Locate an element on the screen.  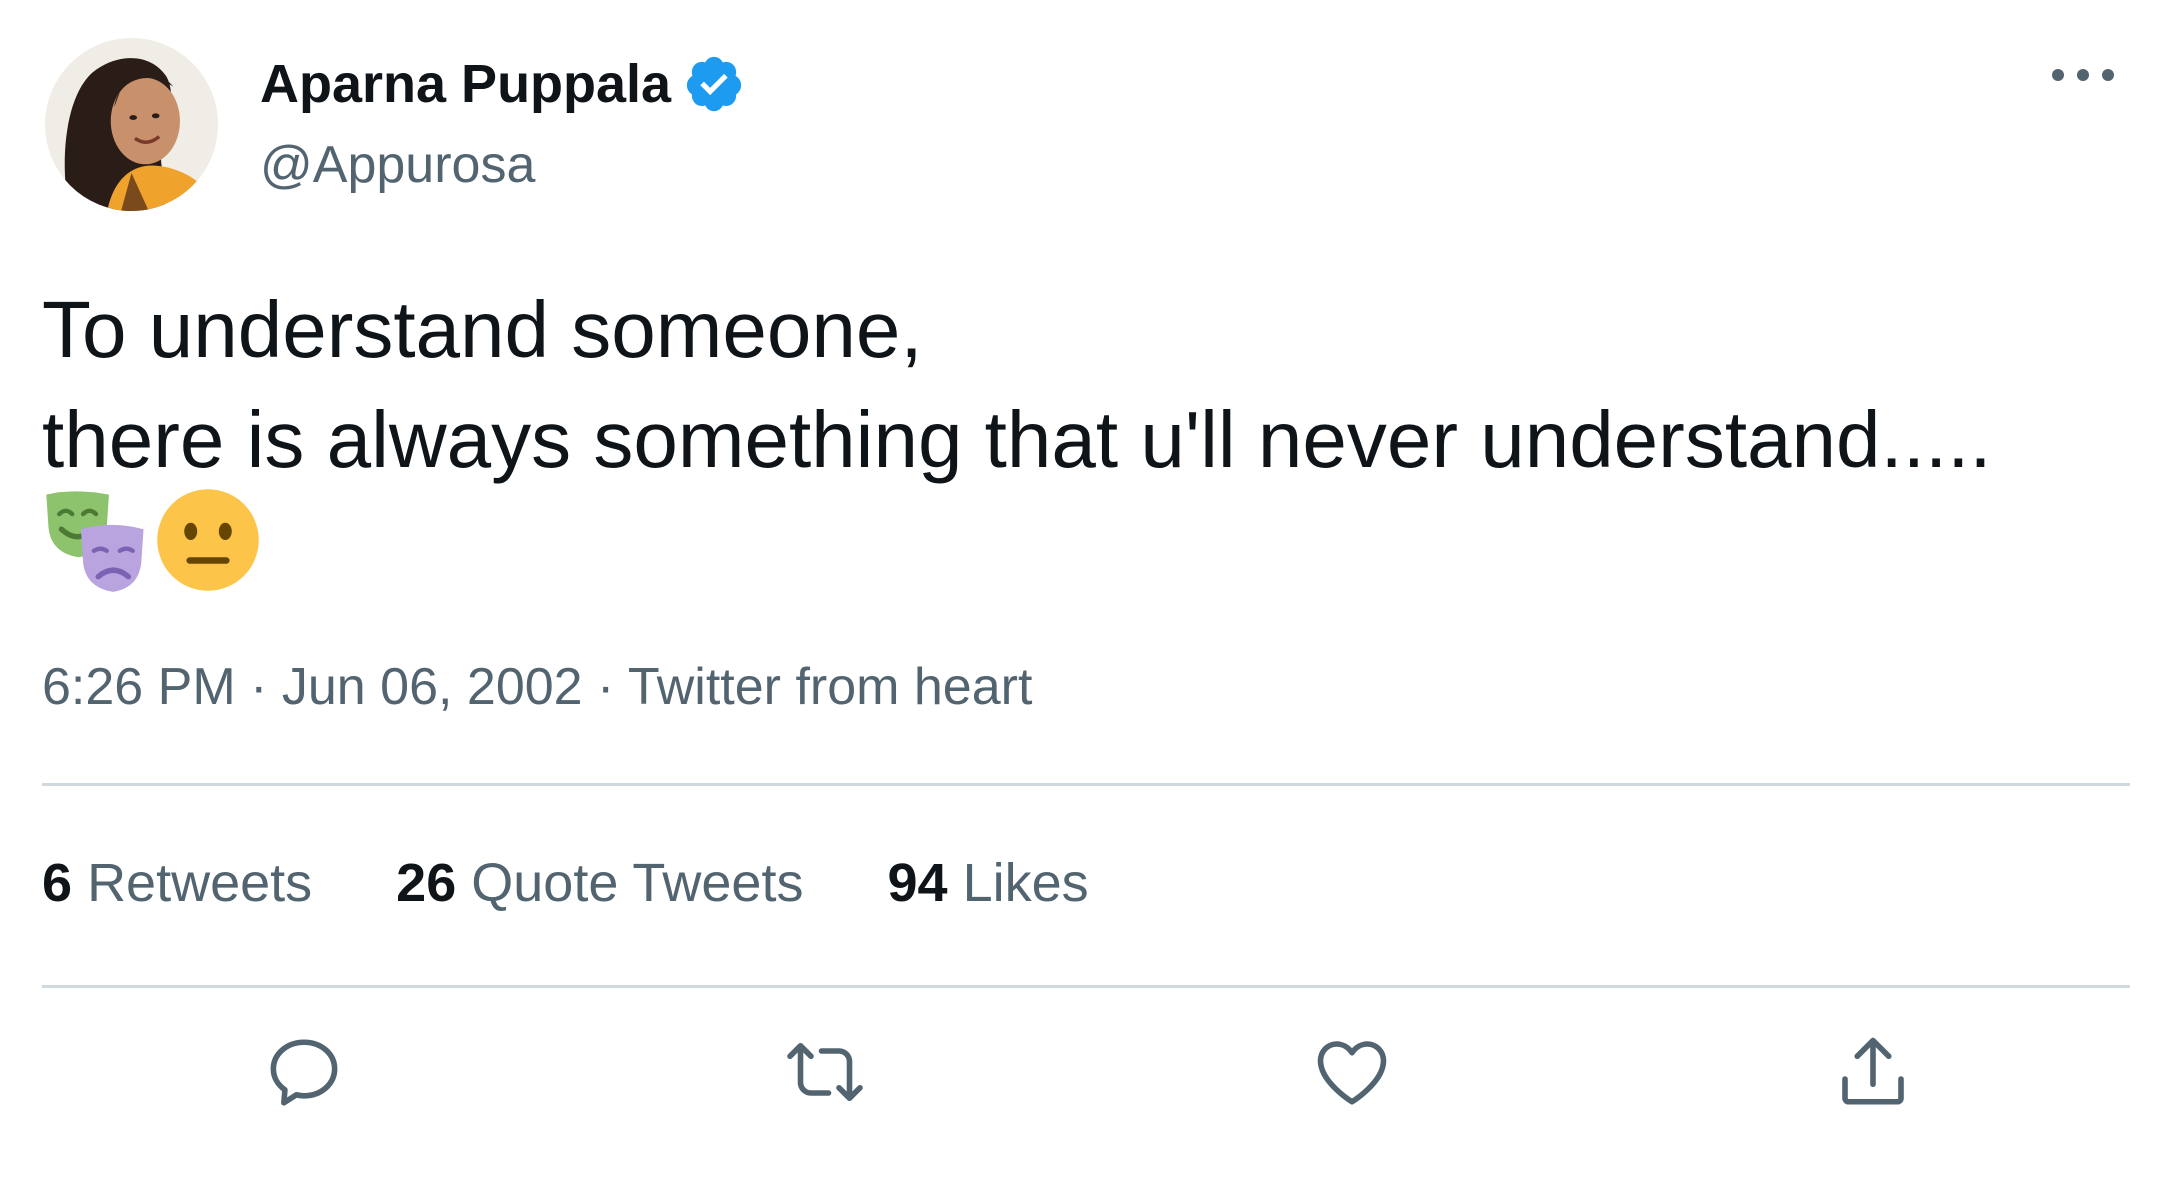
display-name: Aparna Puppala is located at coordinates (502, 84).